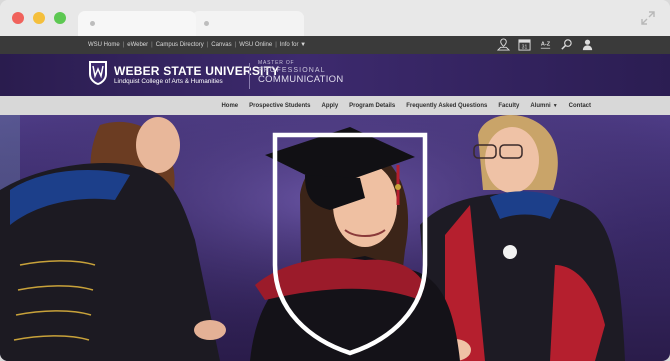 Image resolution: width=670 pixels, height=361 pixels. I want to click on nav-program-details: Program Details, so click(372, 106).